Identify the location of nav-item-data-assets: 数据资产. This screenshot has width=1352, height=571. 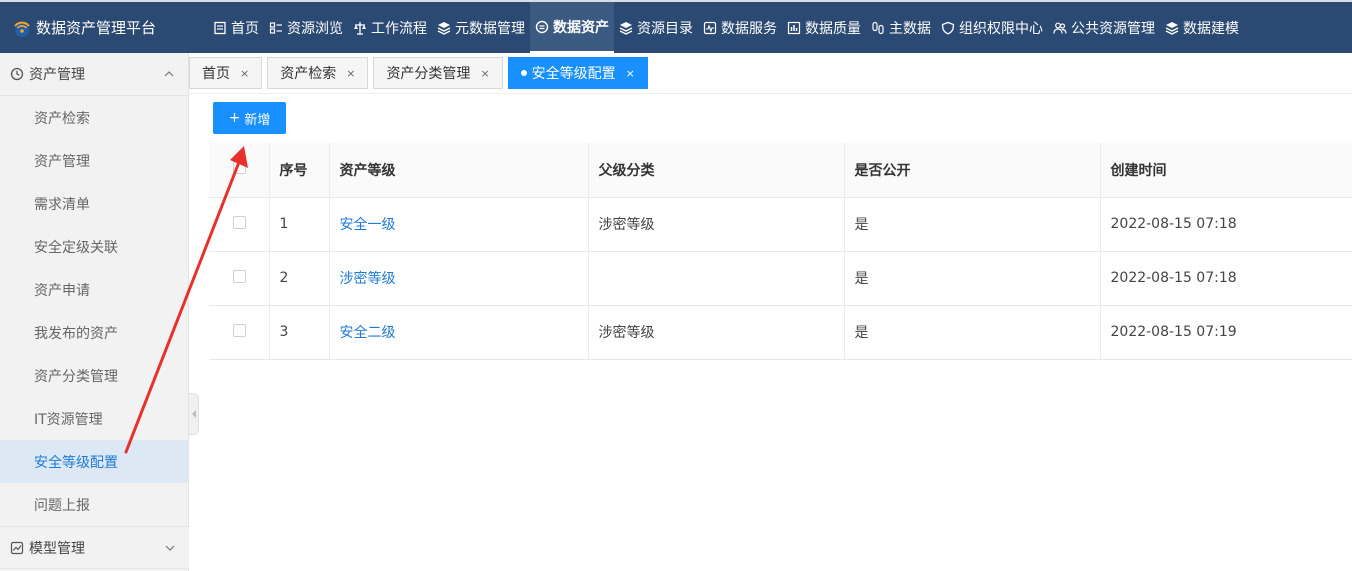
(572, 27).